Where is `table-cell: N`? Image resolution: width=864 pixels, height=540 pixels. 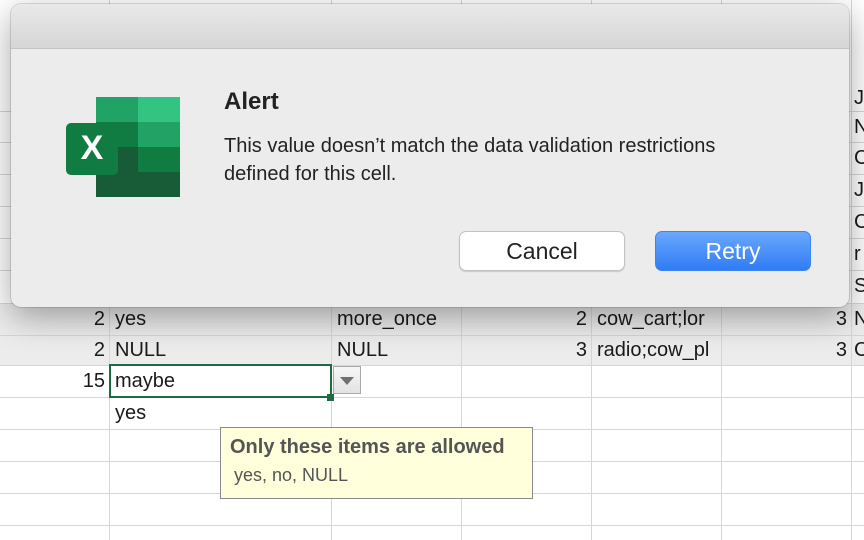 table-cell: N is located at coordinates (859, 319).